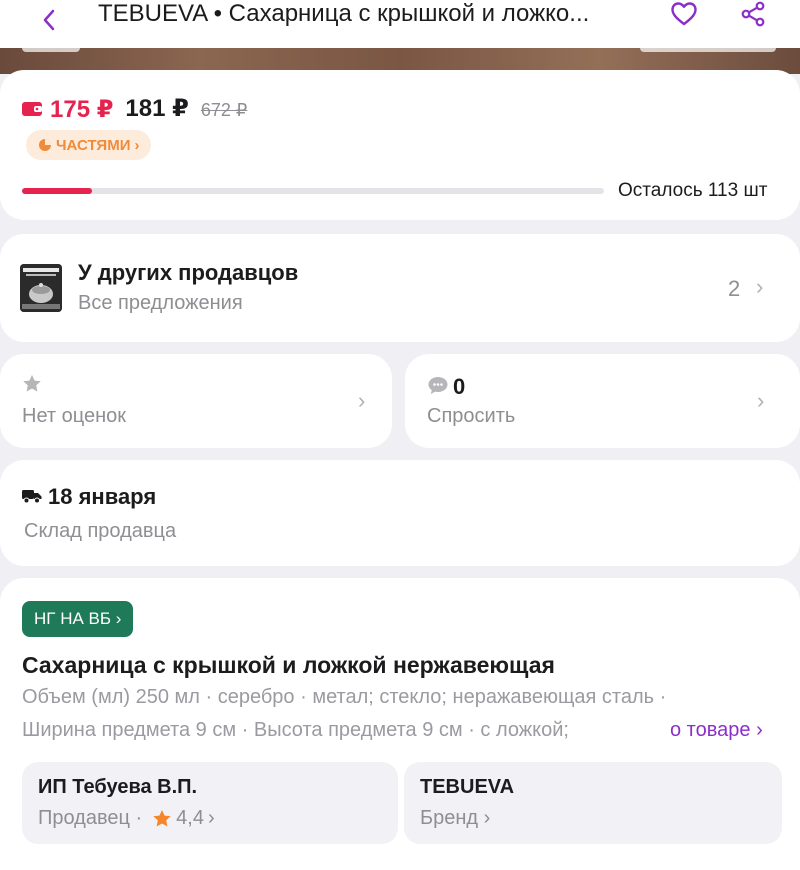 The width and height of the screenshot is (800, 870). Describe the element at coordinates (190, 818) in the screenshot. I see `seller-rating: 4,4` at that location.